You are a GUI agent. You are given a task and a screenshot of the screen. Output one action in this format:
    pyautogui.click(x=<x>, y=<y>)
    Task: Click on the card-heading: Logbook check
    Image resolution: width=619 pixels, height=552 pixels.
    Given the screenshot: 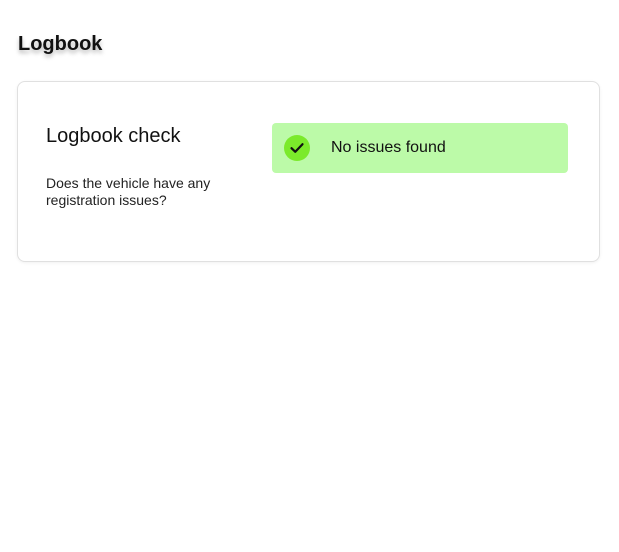 What is the action you would take?
    pyautogui.click(x=113, y=136)
    